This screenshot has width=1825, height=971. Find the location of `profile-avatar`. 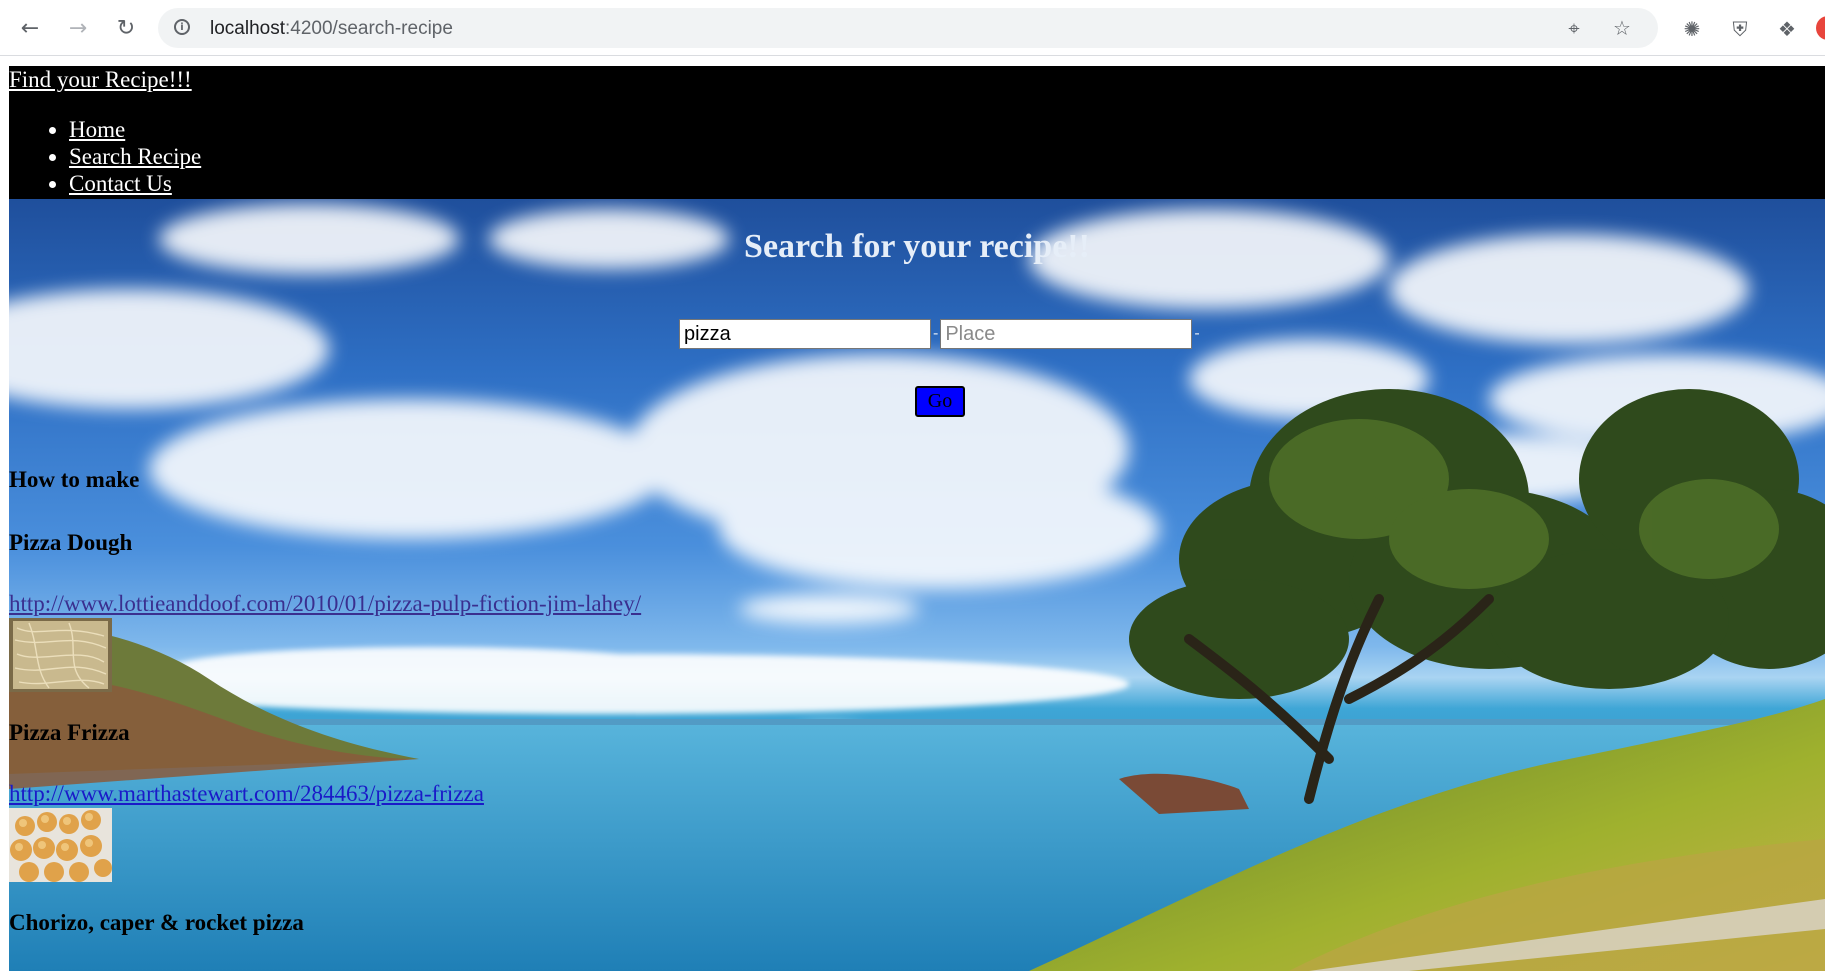

profile-avatar is located at coordinates (1820, 28).